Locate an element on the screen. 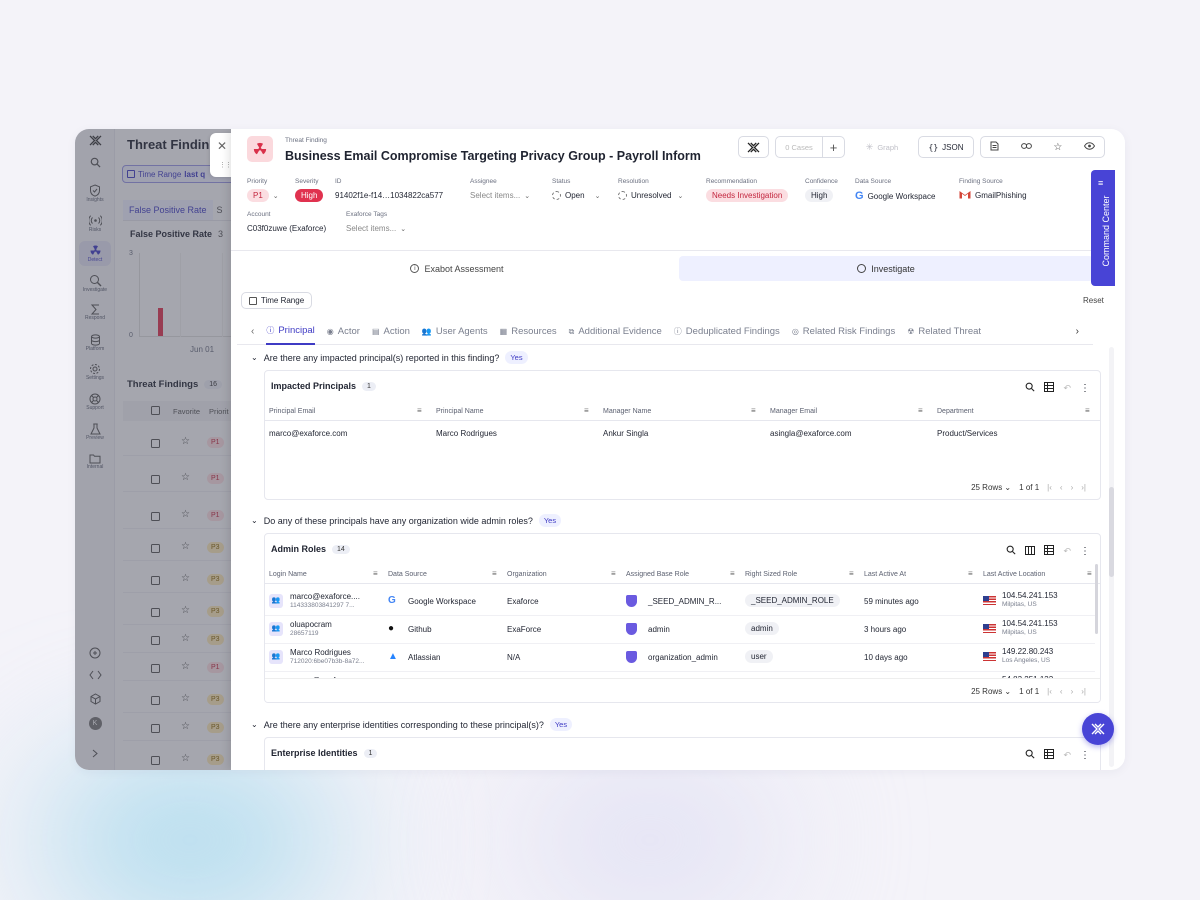  graph-button: ✳ Graph is located at coordinates (882, 147).